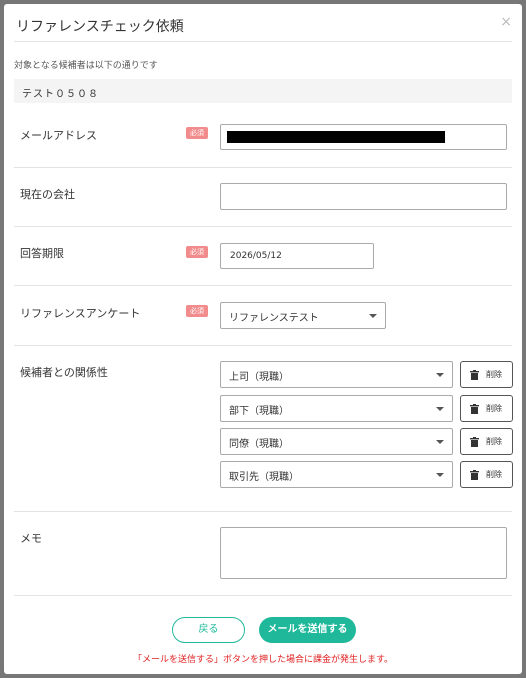  What do you see at coordinates (363, 196) in the screenshot?
I see `company-field` at bounding box center [363, 196].